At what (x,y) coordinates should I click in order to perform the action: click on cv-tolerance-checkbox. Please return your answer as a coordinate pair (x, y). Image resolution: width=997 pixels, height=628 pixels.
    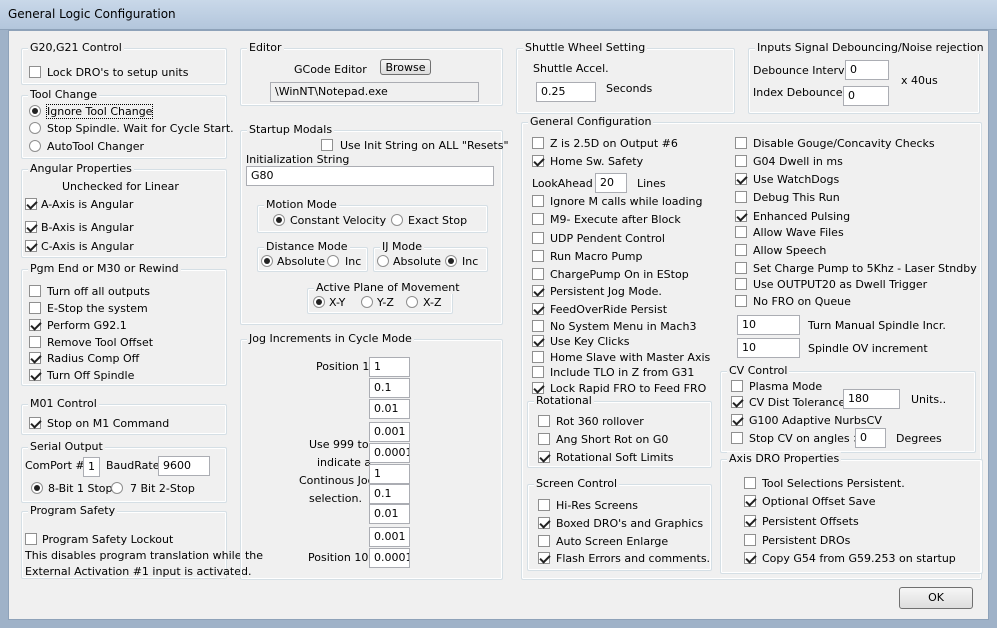
    Looking at the image, I should click on (737, 402).